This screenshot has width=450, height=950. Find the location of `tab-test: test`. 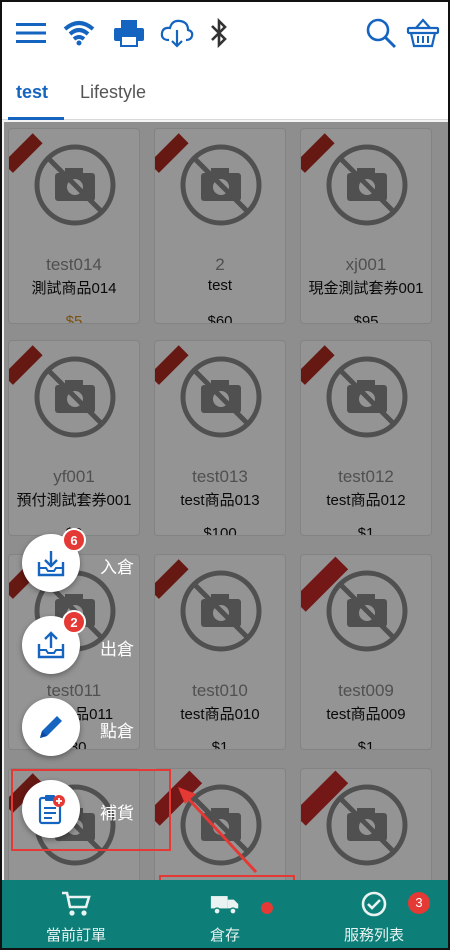

tab-test: test is located at coordinates (32, 92).